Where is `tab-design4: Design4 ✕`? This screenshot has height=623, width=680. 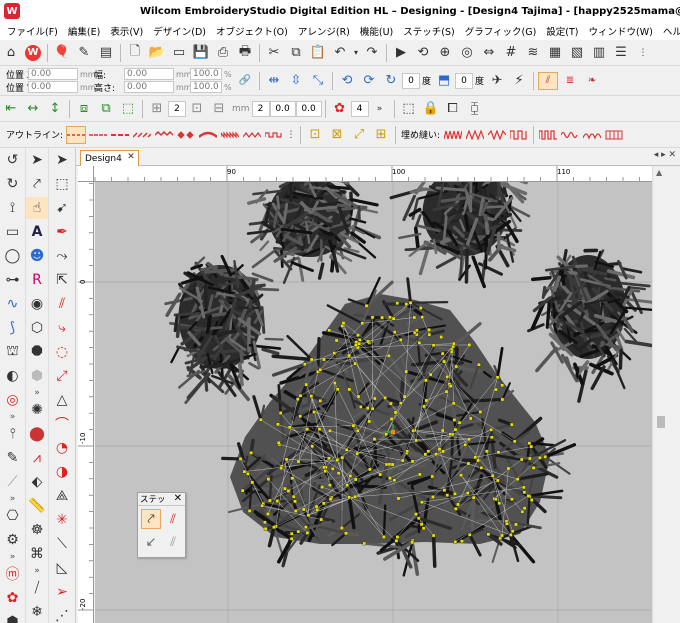
tab-design4: Design4 ✕ is located at coordinates (109, 158).